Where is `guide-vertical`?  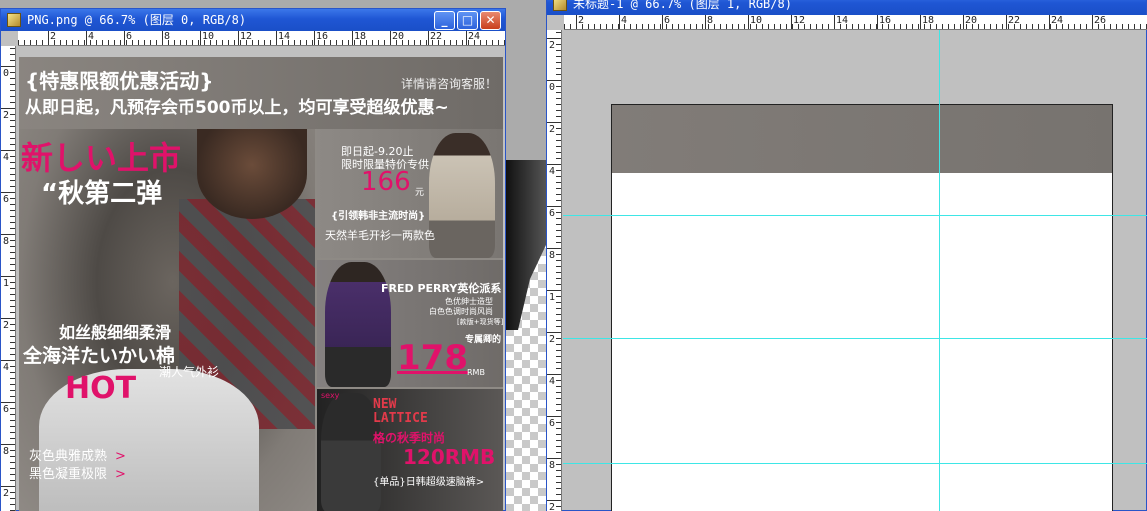 guide-vertical is located at coordinates (939, 270).